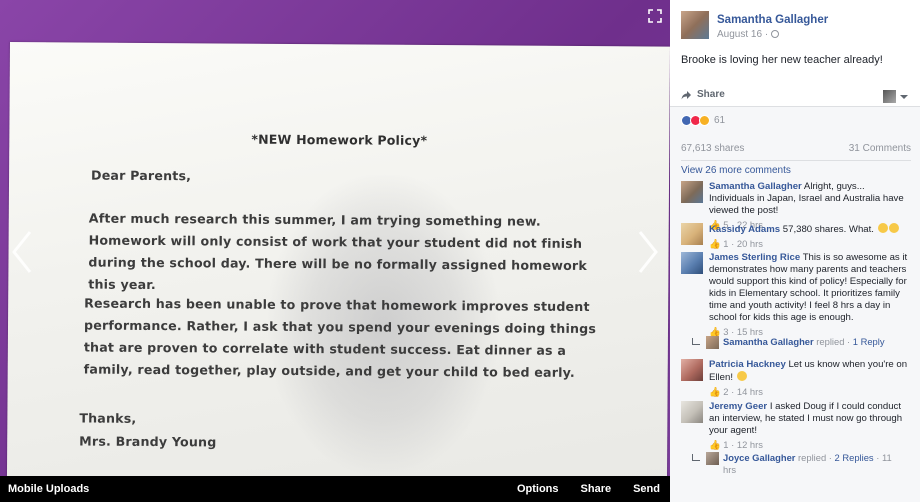 The width and height of the screenshot is (920, 502). What do you see at coordinates (750, 444) in the screenshot?
I see `comment-time: 12 hrs` at bounding box center [750, 444].